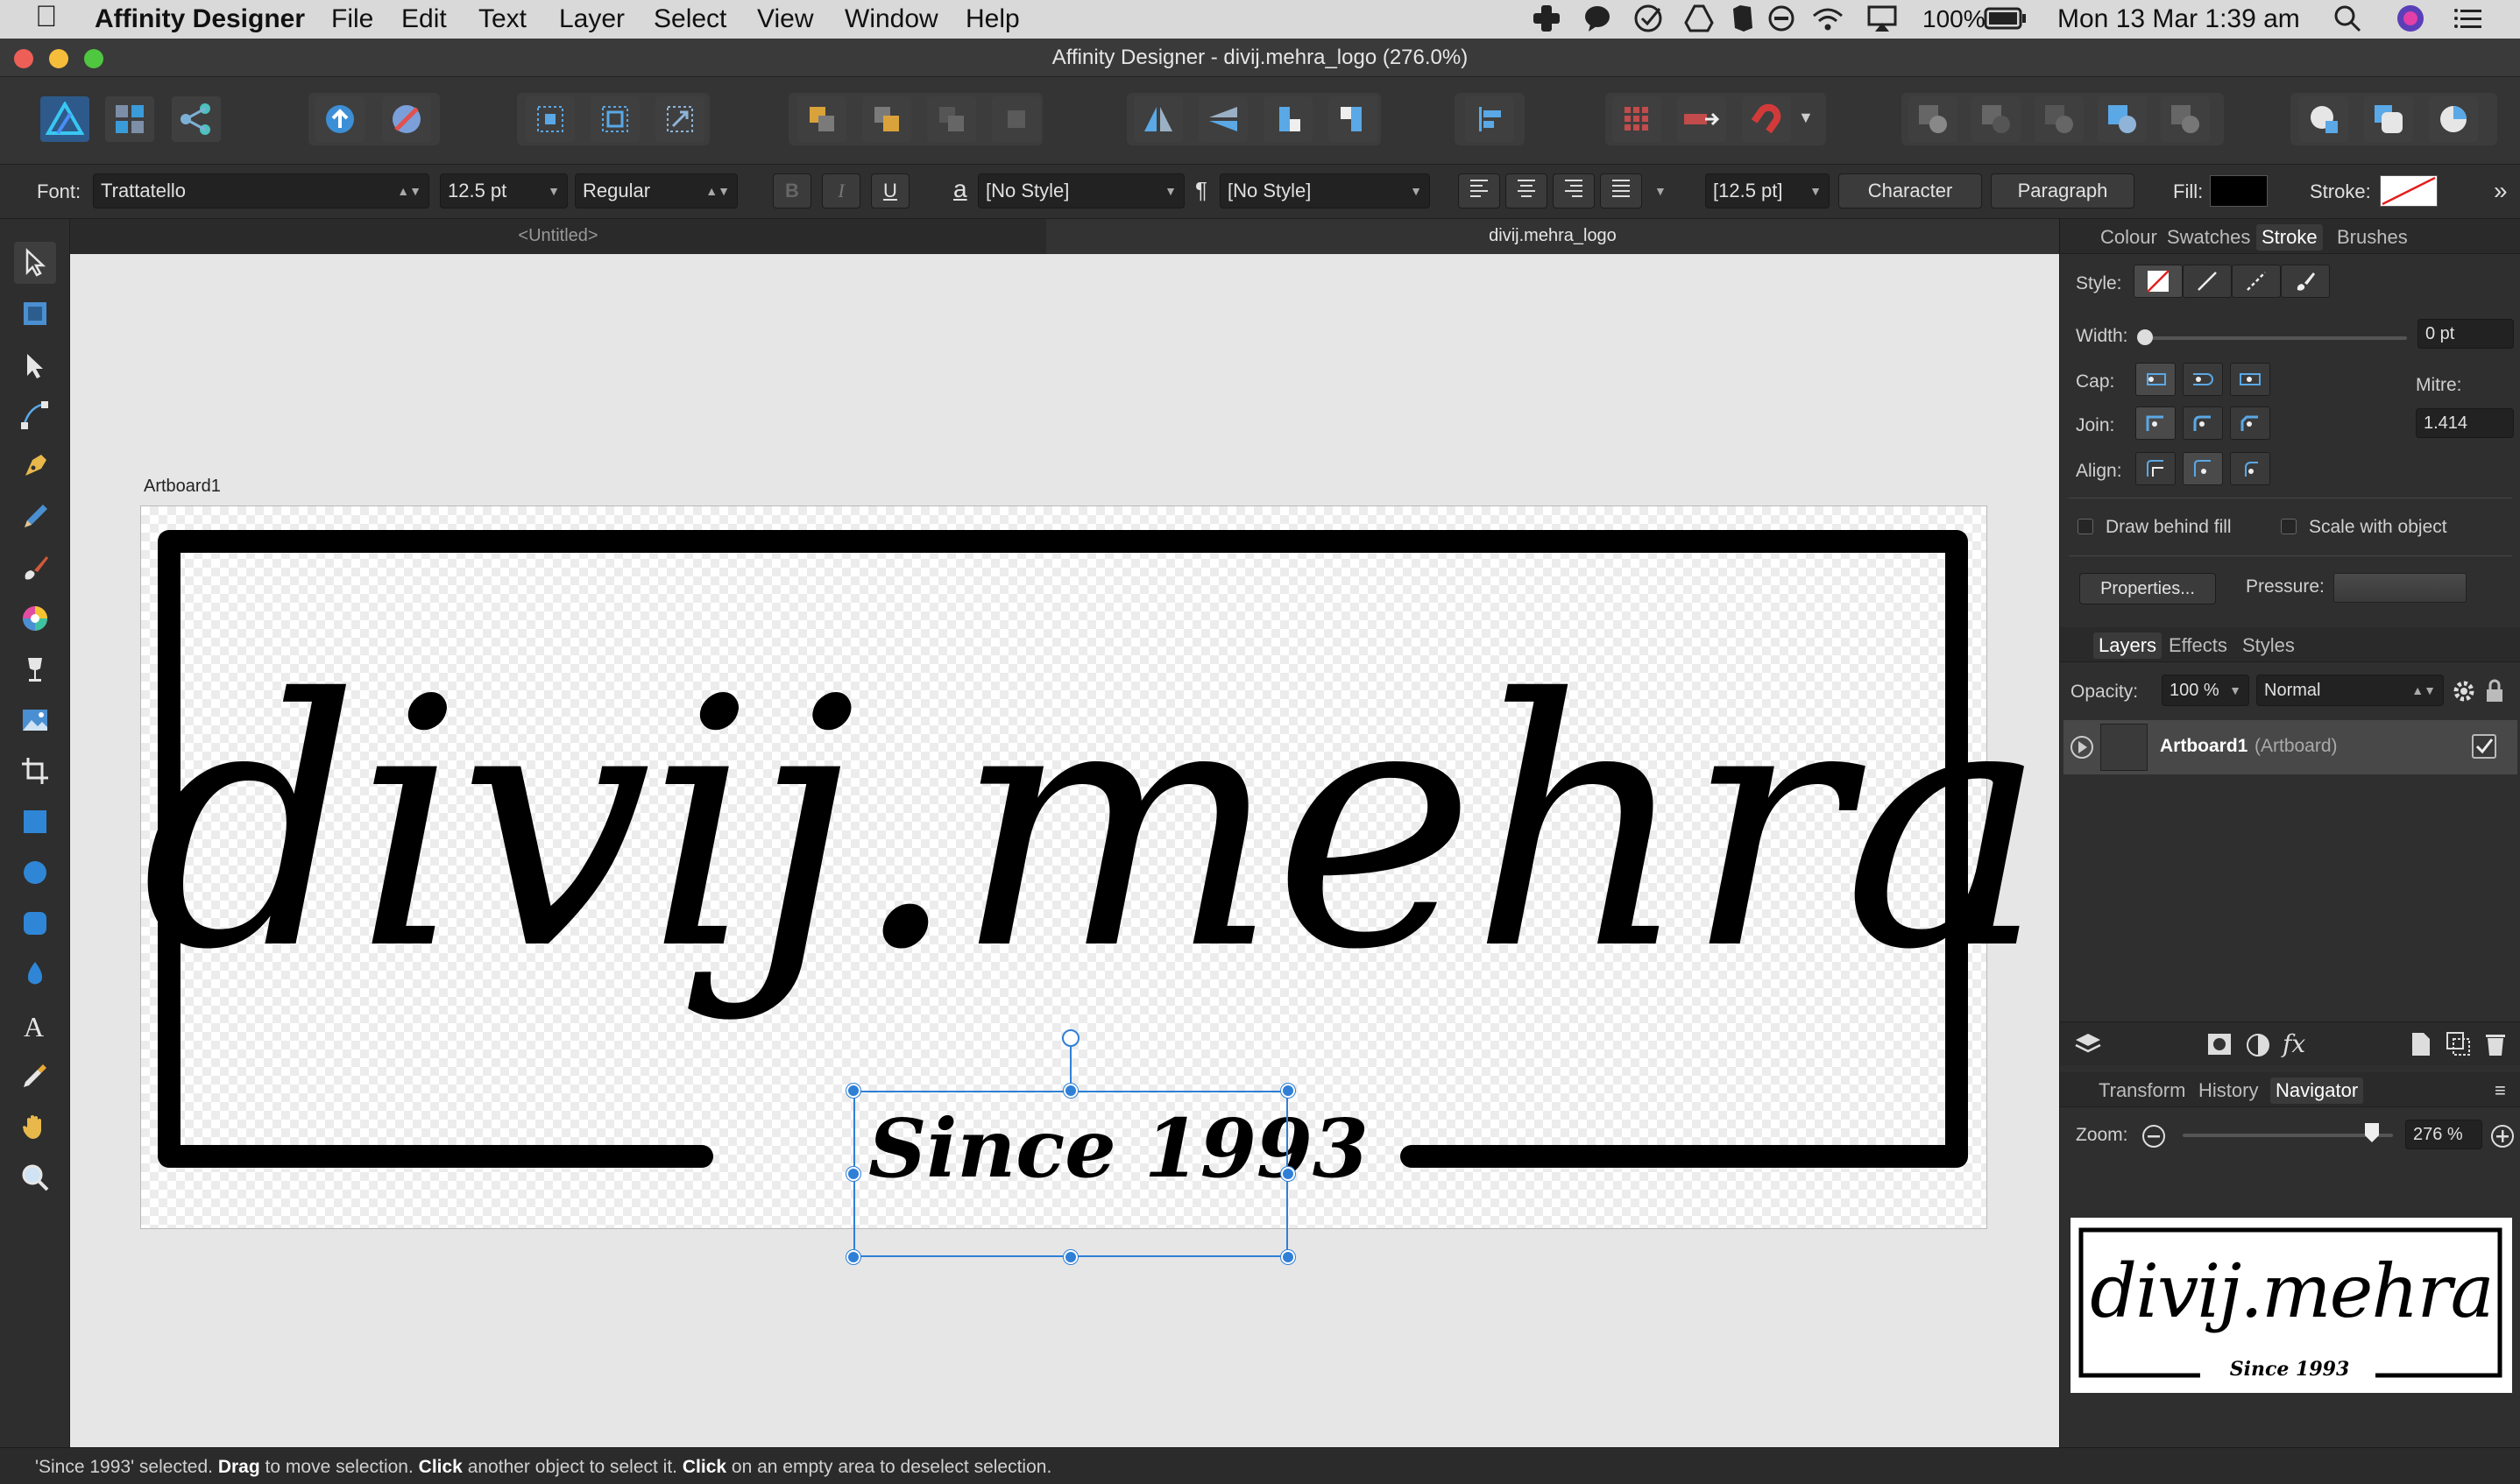 The width and height of the screenshot is (2520, 1484). I want to click on more-chevron-icon: », so click(2501, 191).